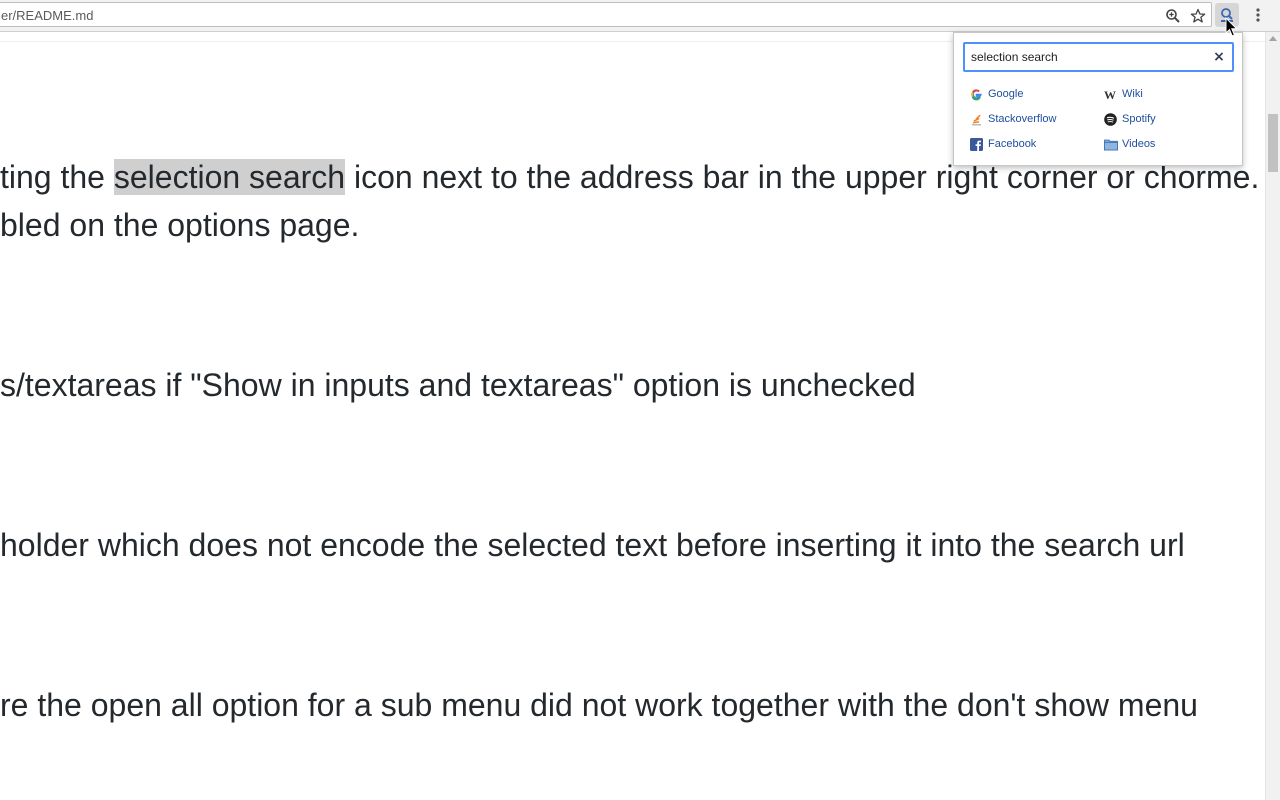  I want to click on stackoverflow-icon, so click(976, 119).